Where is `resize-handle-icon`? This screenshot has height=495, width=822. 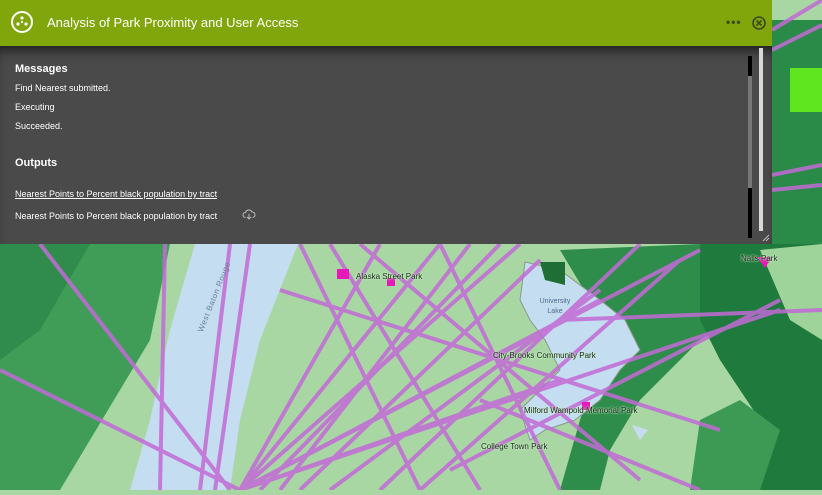 resize-handle-icon is located at coordinates (766, 238).